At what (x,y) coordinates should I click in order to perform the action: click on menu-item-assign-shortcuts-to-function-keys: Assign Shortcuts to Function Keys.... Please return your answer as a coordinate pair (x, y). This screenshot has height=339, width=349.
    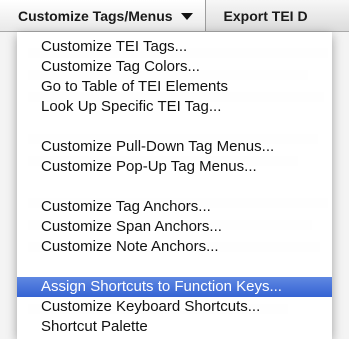
    Looking at the image, I should click on (174, 287).